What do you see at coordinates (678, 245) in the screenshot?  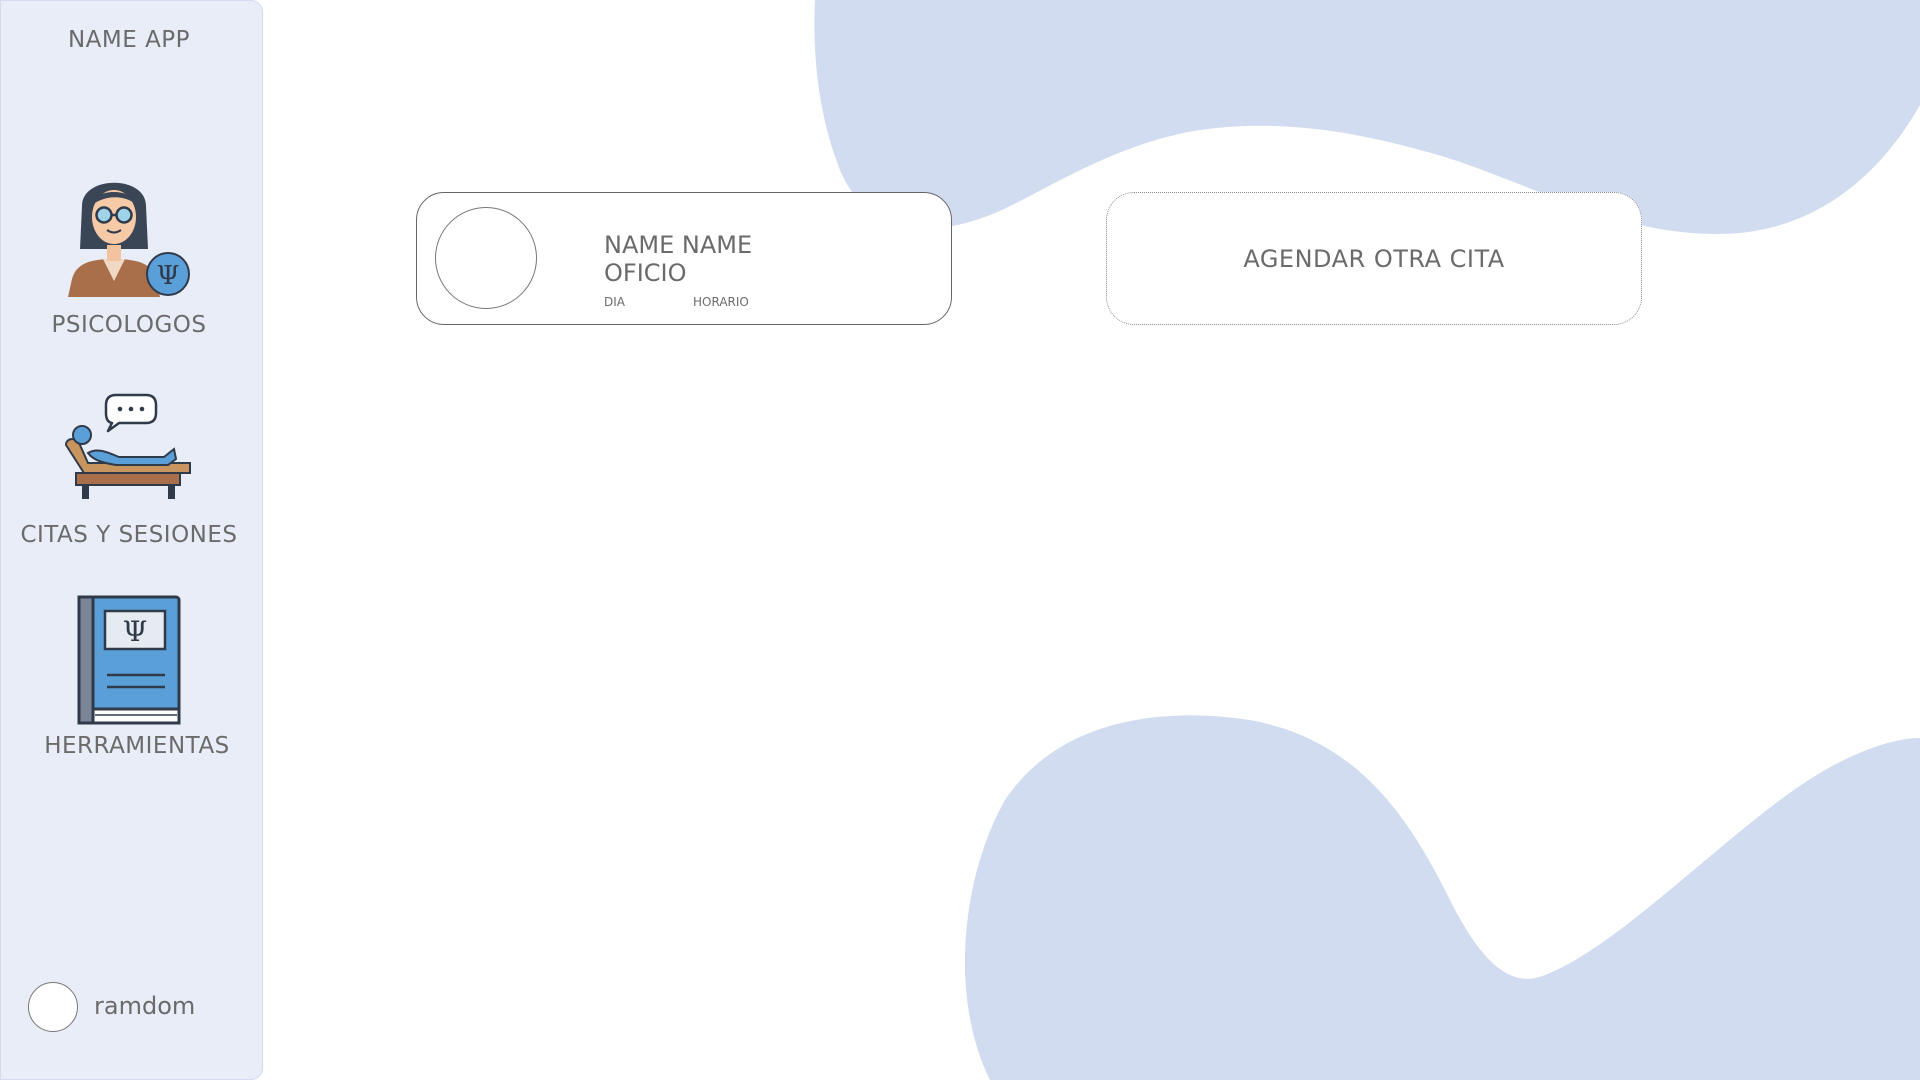 I see `psychologist-name: NAME NAME` at bounding box center [678, 245].